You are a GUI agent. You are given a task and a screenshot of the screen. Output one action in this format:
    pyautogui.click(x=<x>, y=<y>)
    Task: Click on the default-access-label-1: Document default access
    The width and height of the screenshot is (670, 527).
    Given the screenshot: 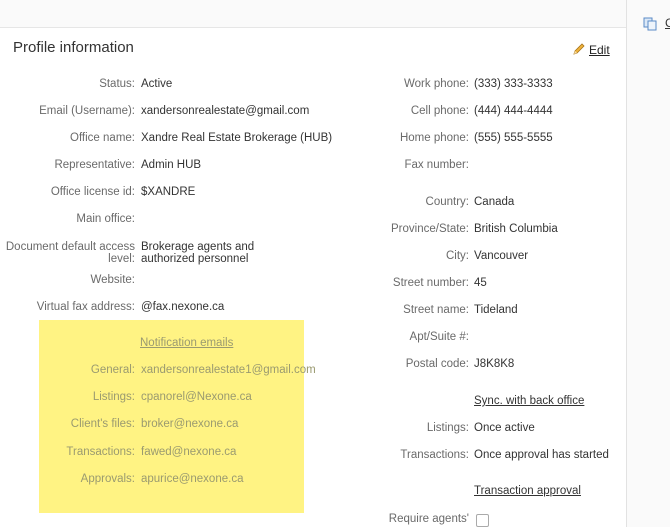 What is the action you would take?
    pyautogui.click(x=70, y=247)
    